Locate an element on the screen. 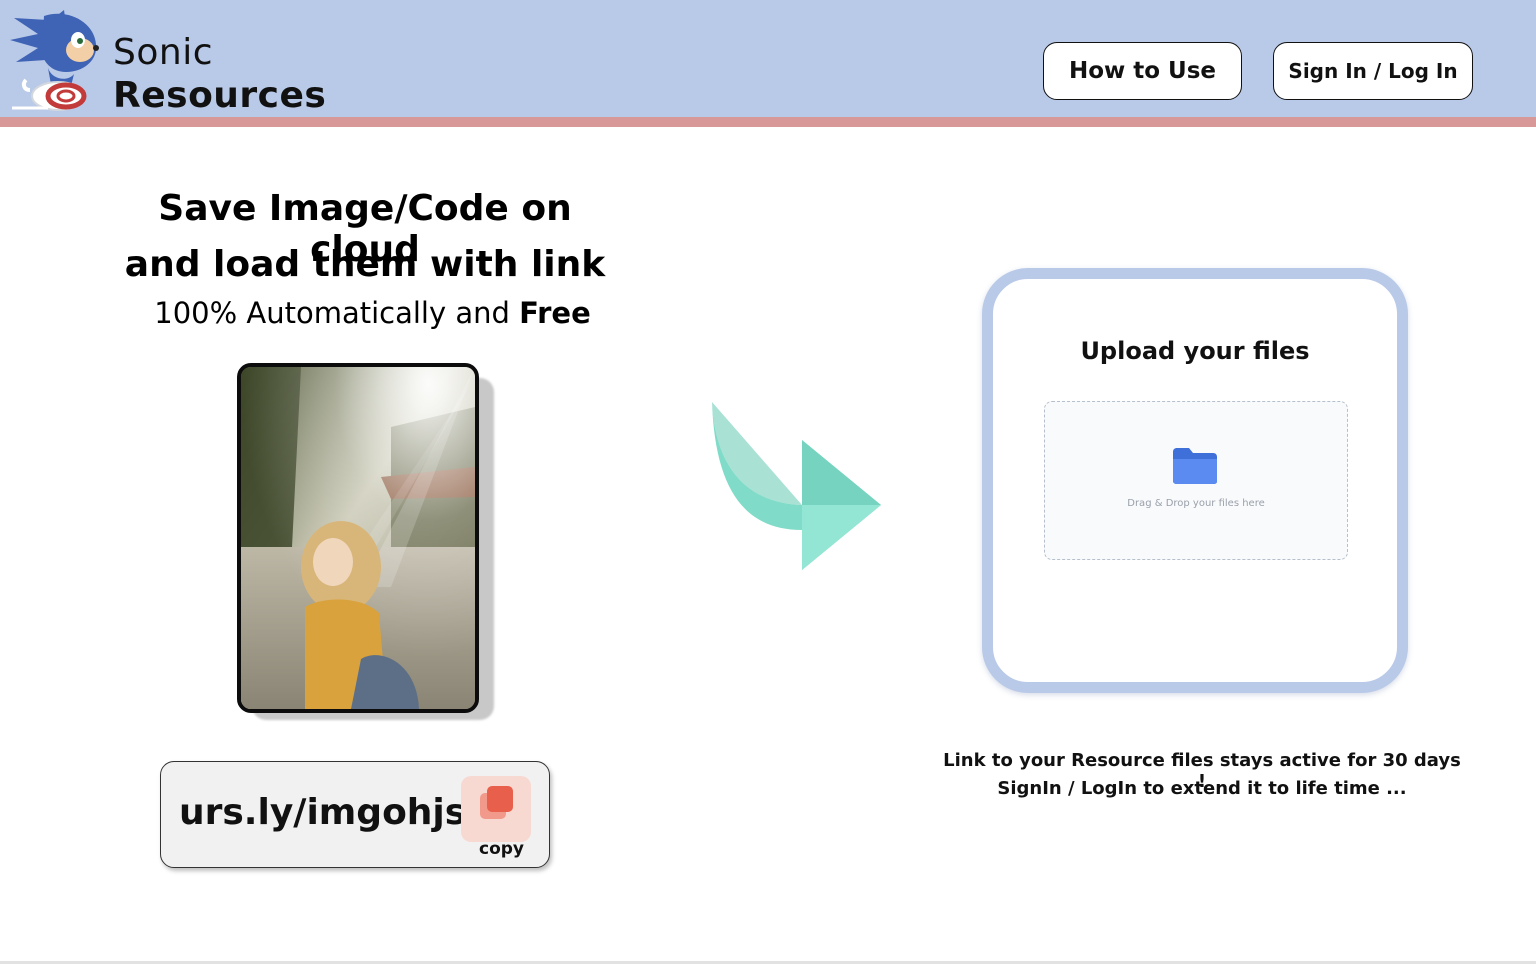 This screenshot has width=1536, height=964. hero-subline: 100% Automatically and Free is located at coordinates (372, 313).